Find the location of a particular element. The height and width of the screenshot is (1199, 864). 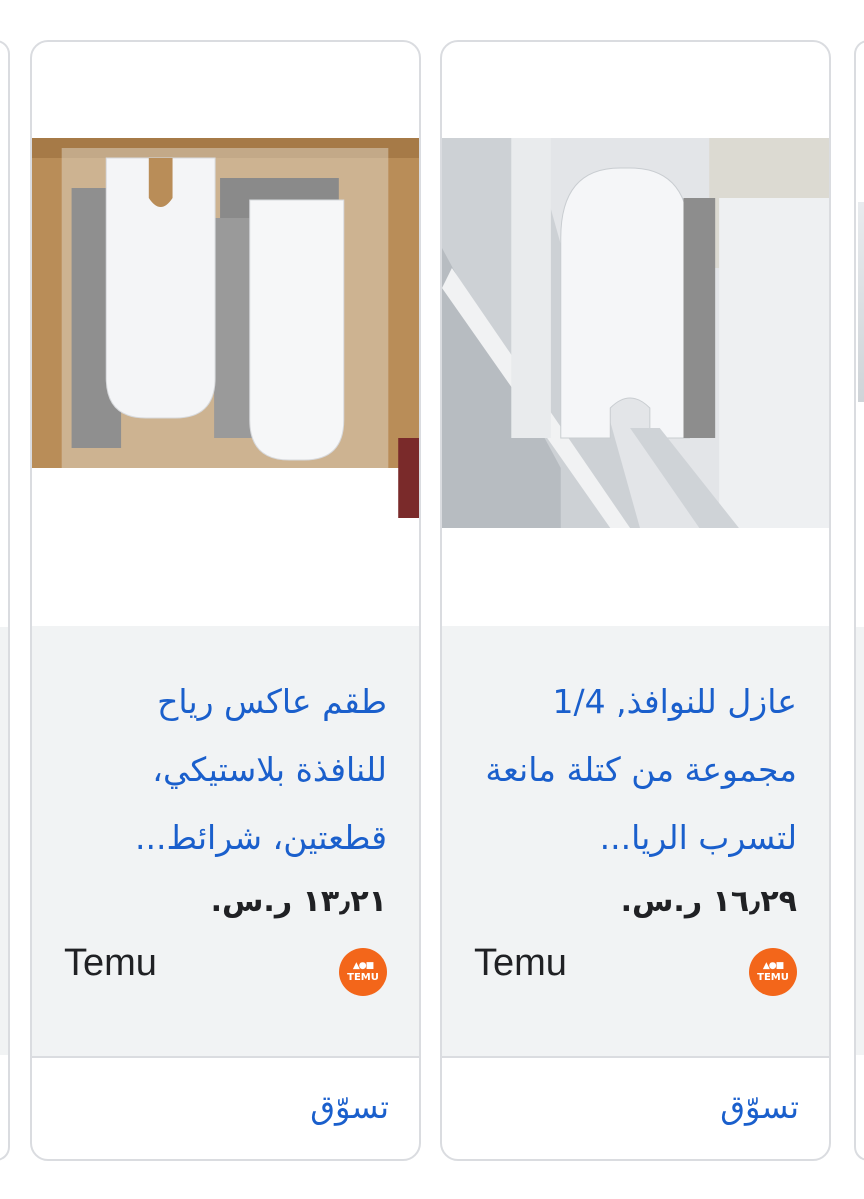

next-product-card-edge is located at coordinates (859, 600).